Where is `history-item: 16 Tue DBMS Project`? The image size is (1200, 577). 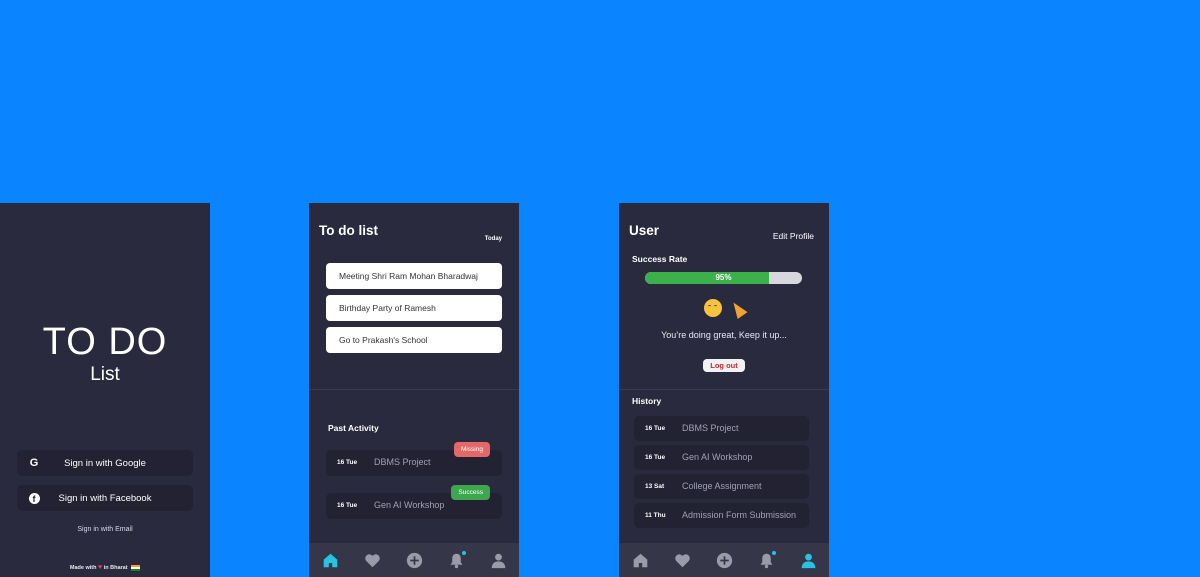 history-item: 16 Tue DBMS Project is located at coordinates (721, 428).